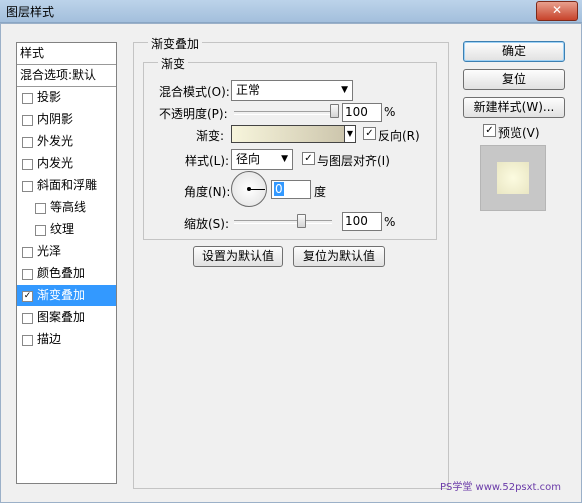 This screenshot has height=503, width=582. What do you see at coordinates (334, 111) in the screenshot?
I see `opacity-slider-thumb` at bounding box center [334, 111].